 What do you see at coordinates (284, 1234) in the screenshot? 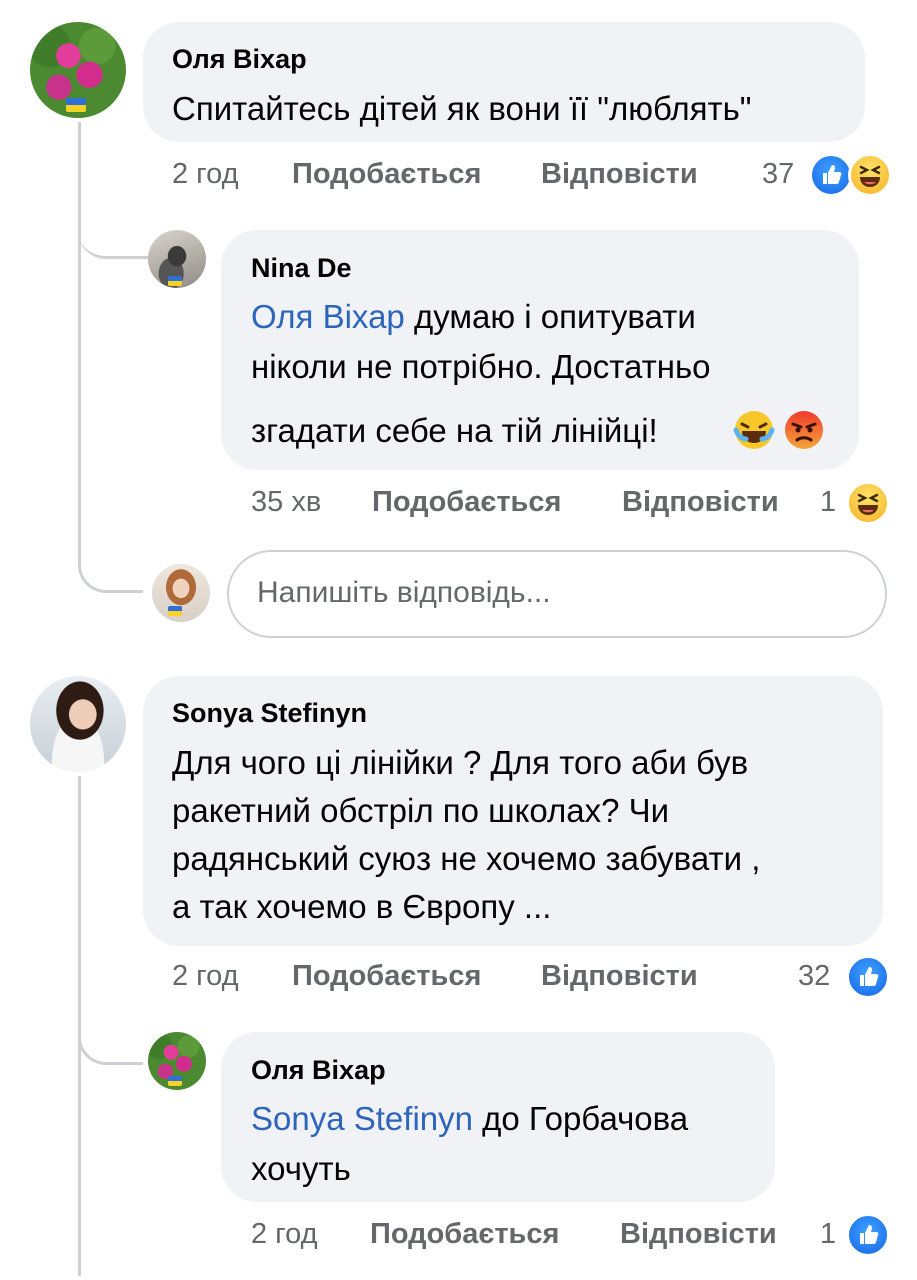
I see `reply-time: 2 год` at bounding box center [284, 1234].